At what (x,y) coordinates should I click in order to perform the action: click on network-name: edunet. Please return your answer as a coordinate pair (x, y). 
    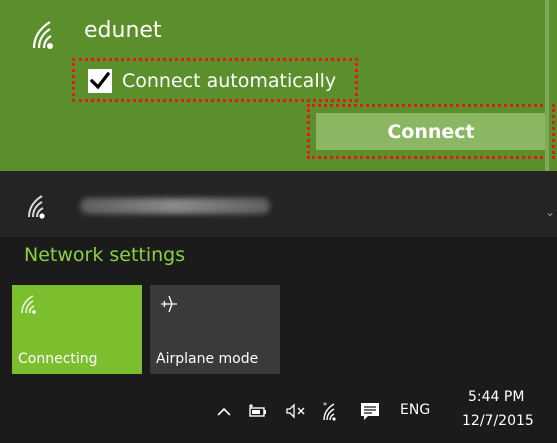
    Looking at the image, I should click on (123, 30).